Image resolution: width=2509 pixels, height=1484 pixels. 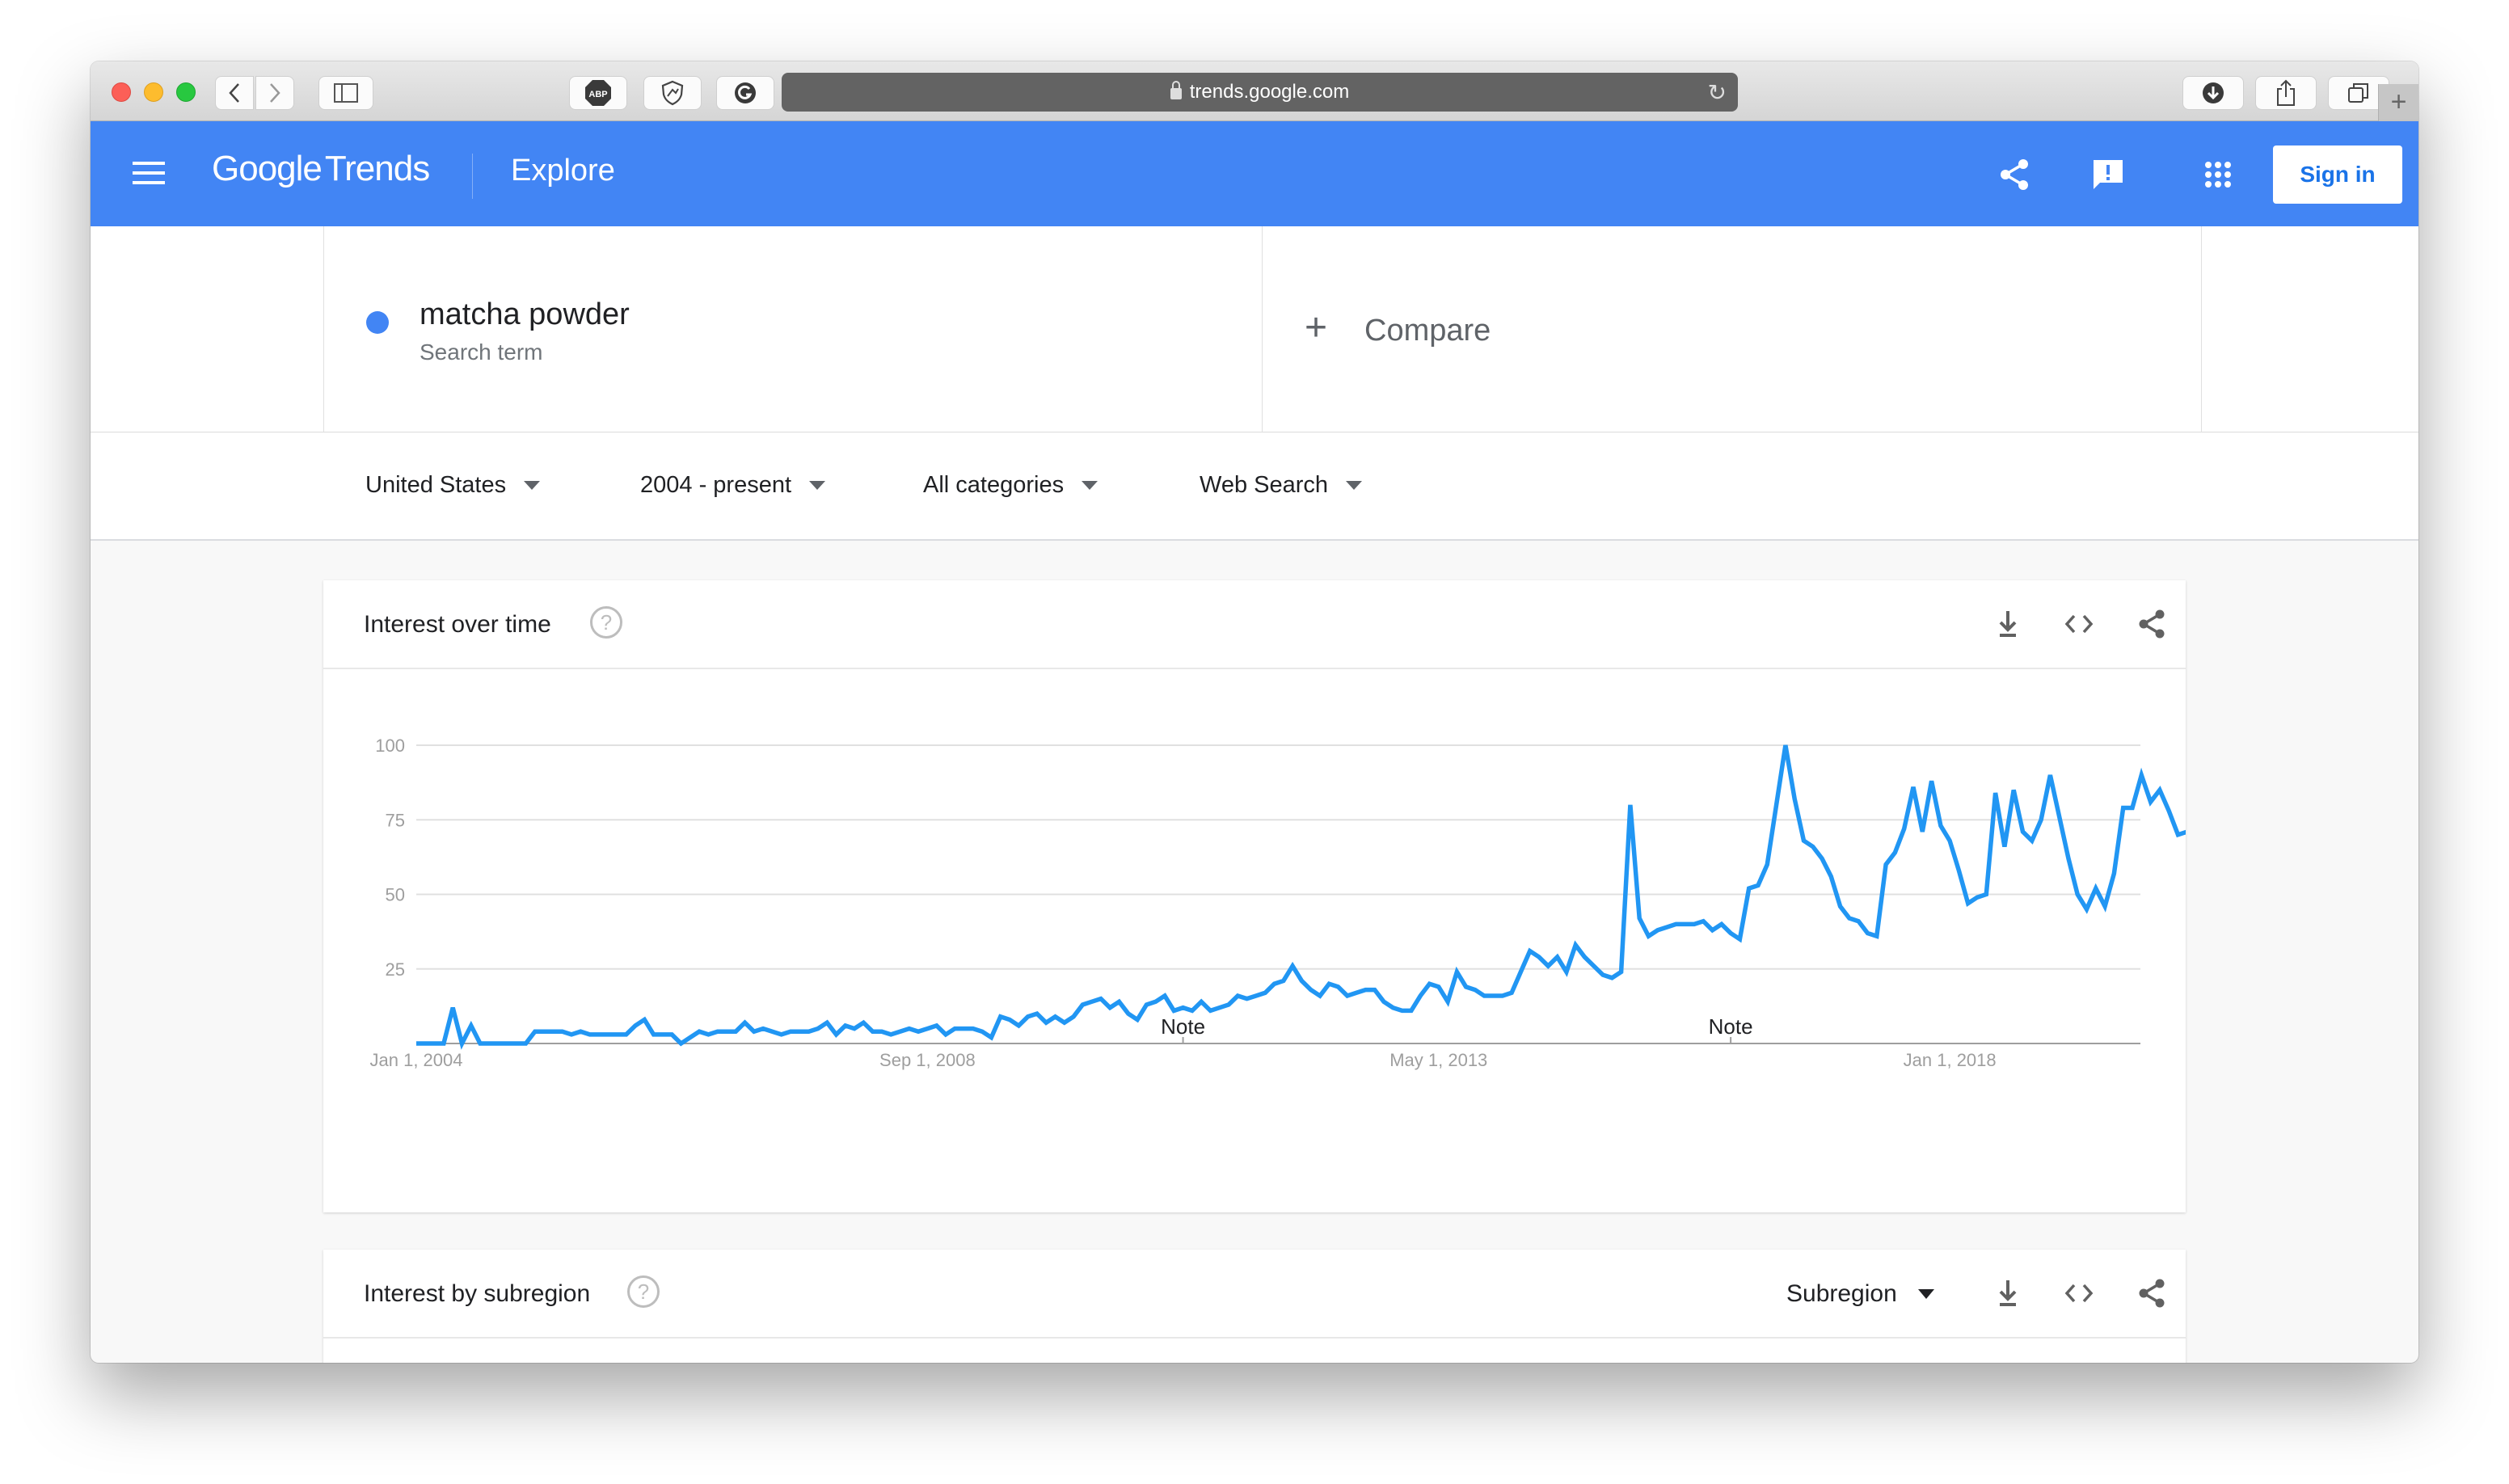 I want to click on google-trends-logo: GoogleTrends, so click(x=321, y=169).